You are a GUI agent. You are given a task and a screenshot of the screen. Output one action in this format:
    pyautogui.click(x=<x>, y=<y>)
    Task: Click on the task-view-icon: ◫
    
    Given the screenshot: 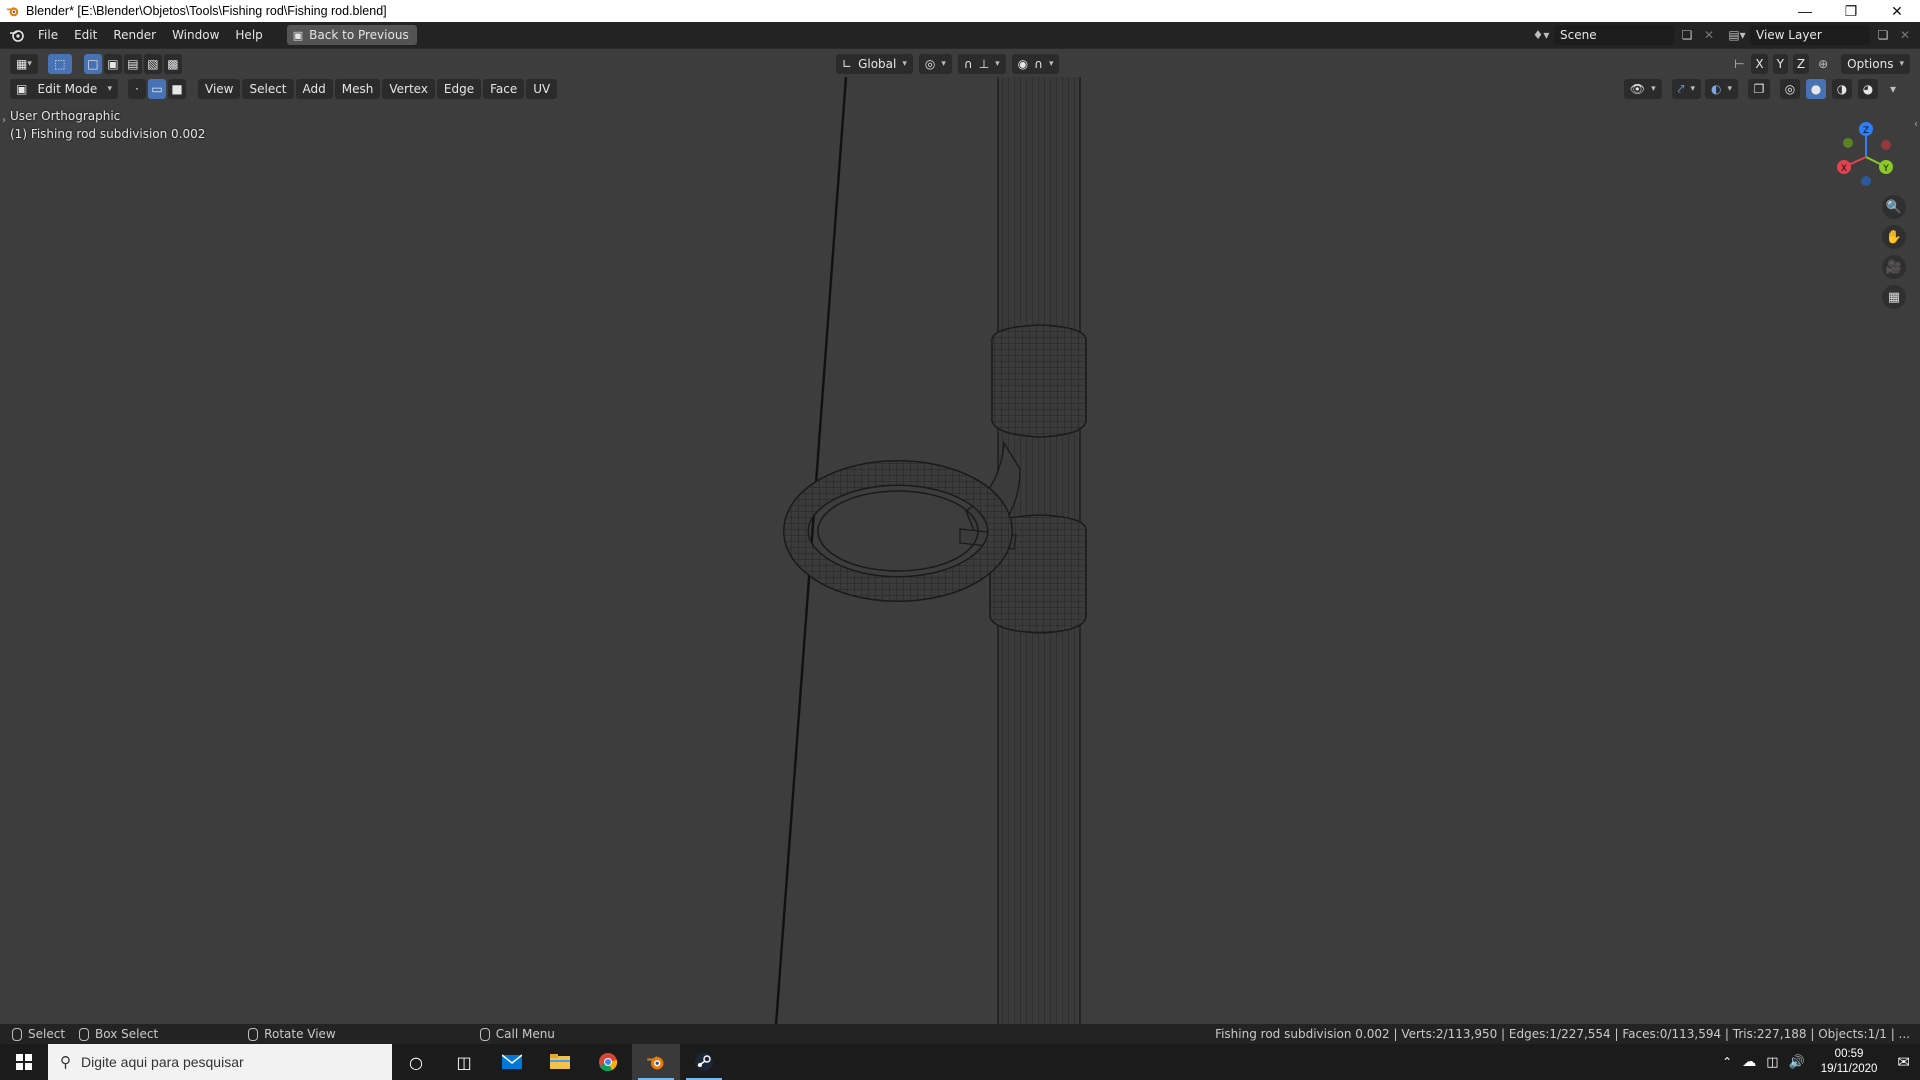 What is the action you would take?
    pyautogui.click(x=464, y=1062)
    